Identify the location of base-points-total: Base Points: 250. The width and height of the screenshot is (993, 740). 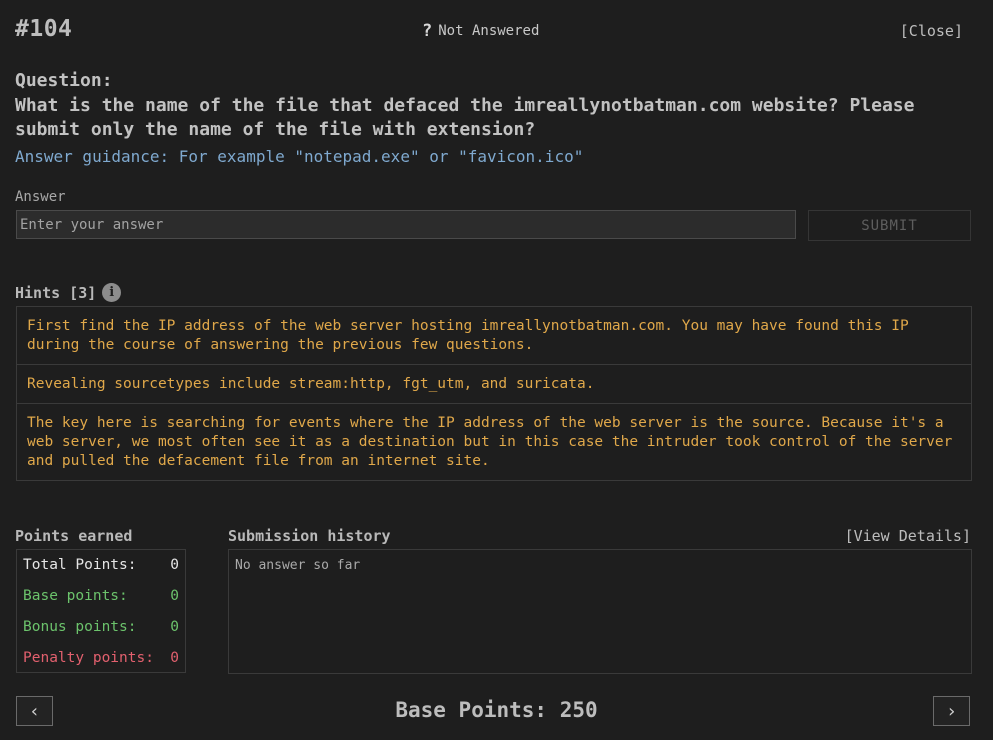
(496, 710).